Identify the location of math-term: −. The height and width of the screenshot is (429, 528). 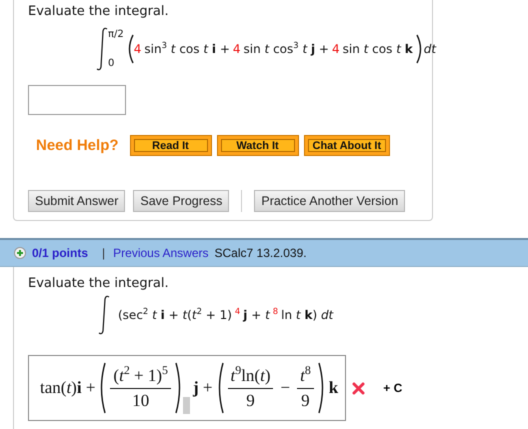
(285, 388).